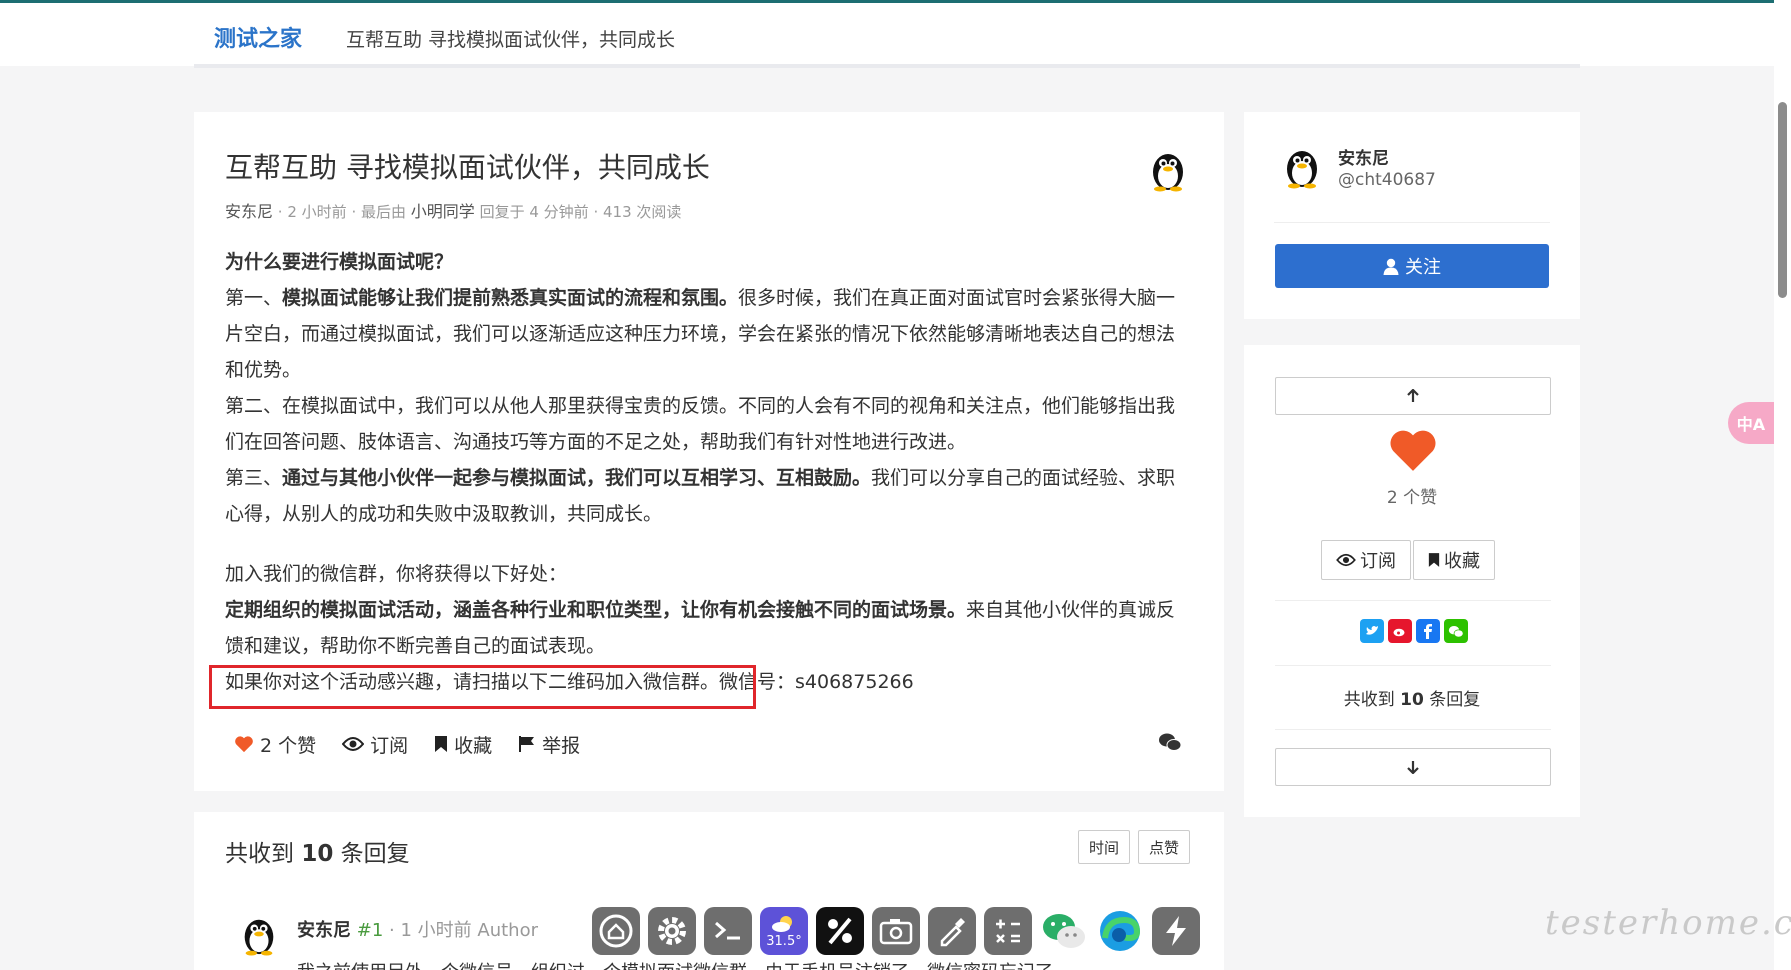 The width and height of the screenshot is (1791, 970). I want to click on topic-actions: 2 个赞 订阅 收藏 举报, so click(407, 744).